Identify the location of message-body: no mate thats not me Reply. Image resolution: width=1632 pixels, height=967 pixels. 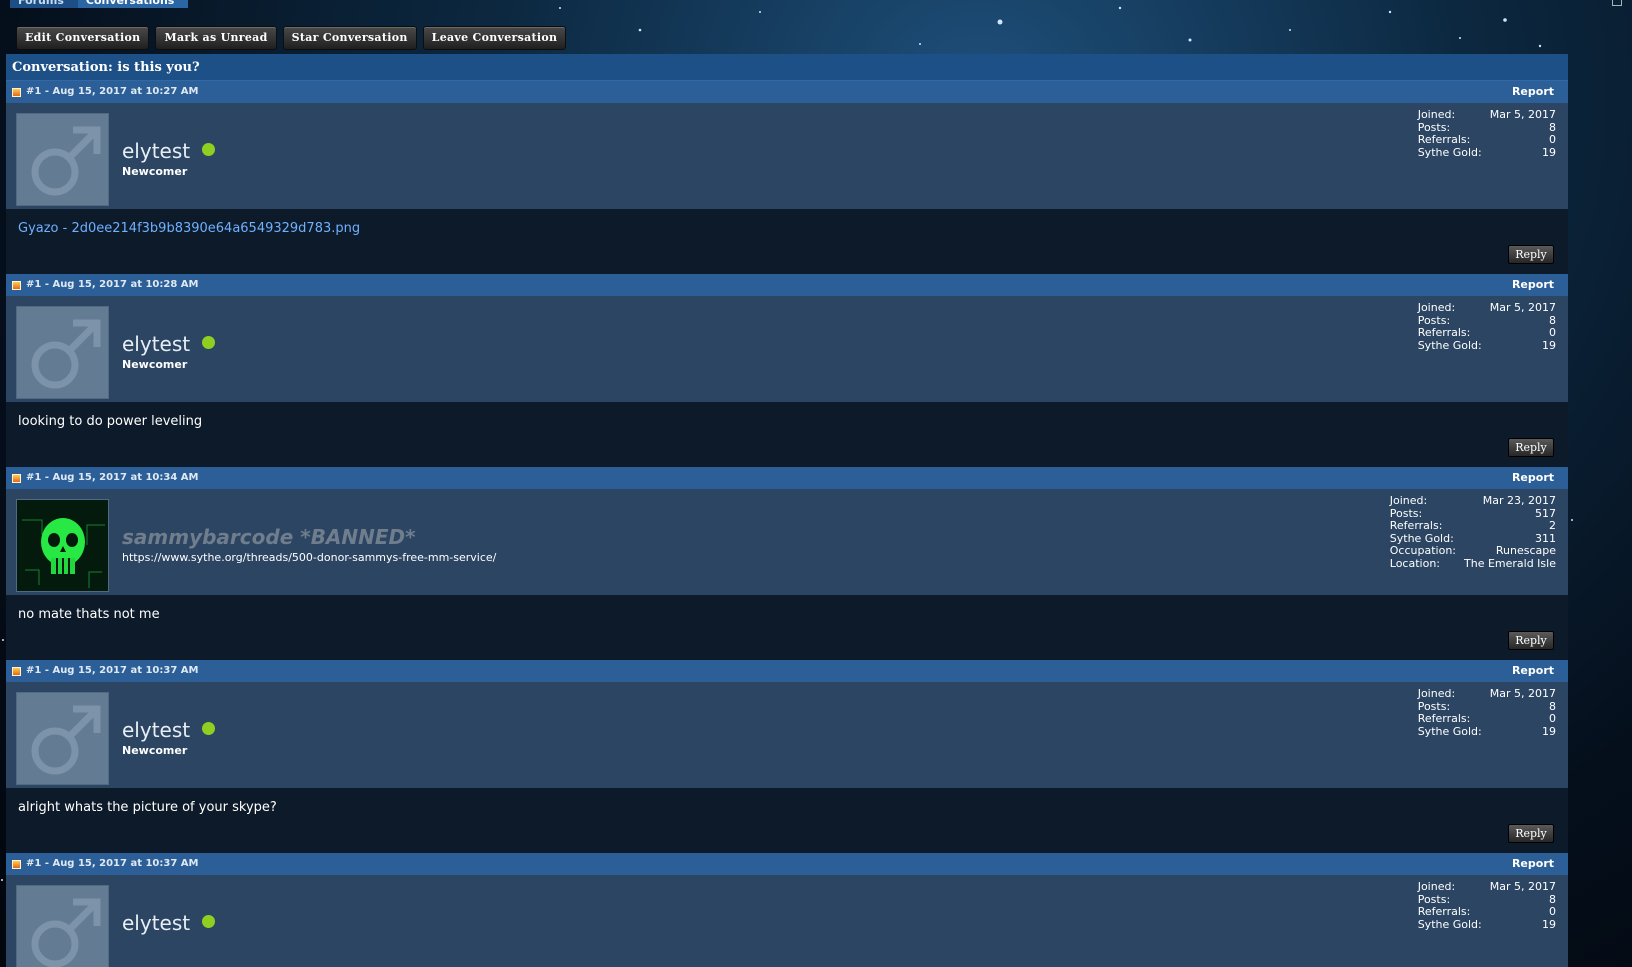
(787, 627).